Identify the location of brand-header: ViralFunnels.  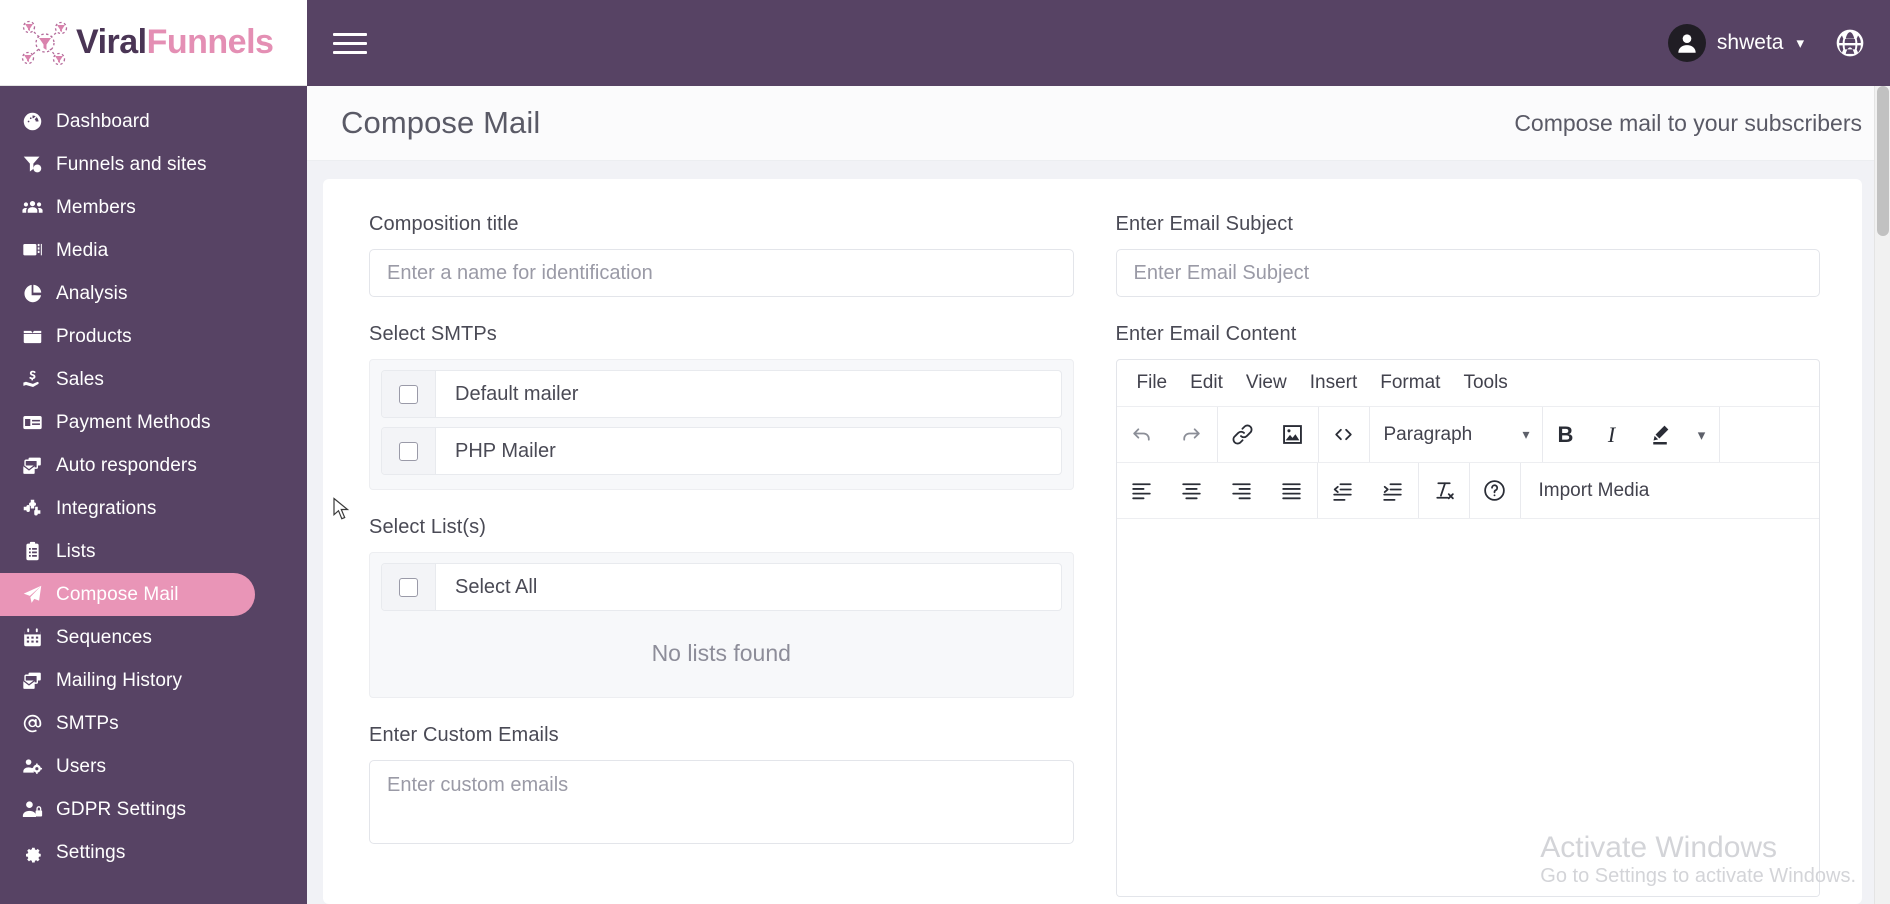
(153, 43).